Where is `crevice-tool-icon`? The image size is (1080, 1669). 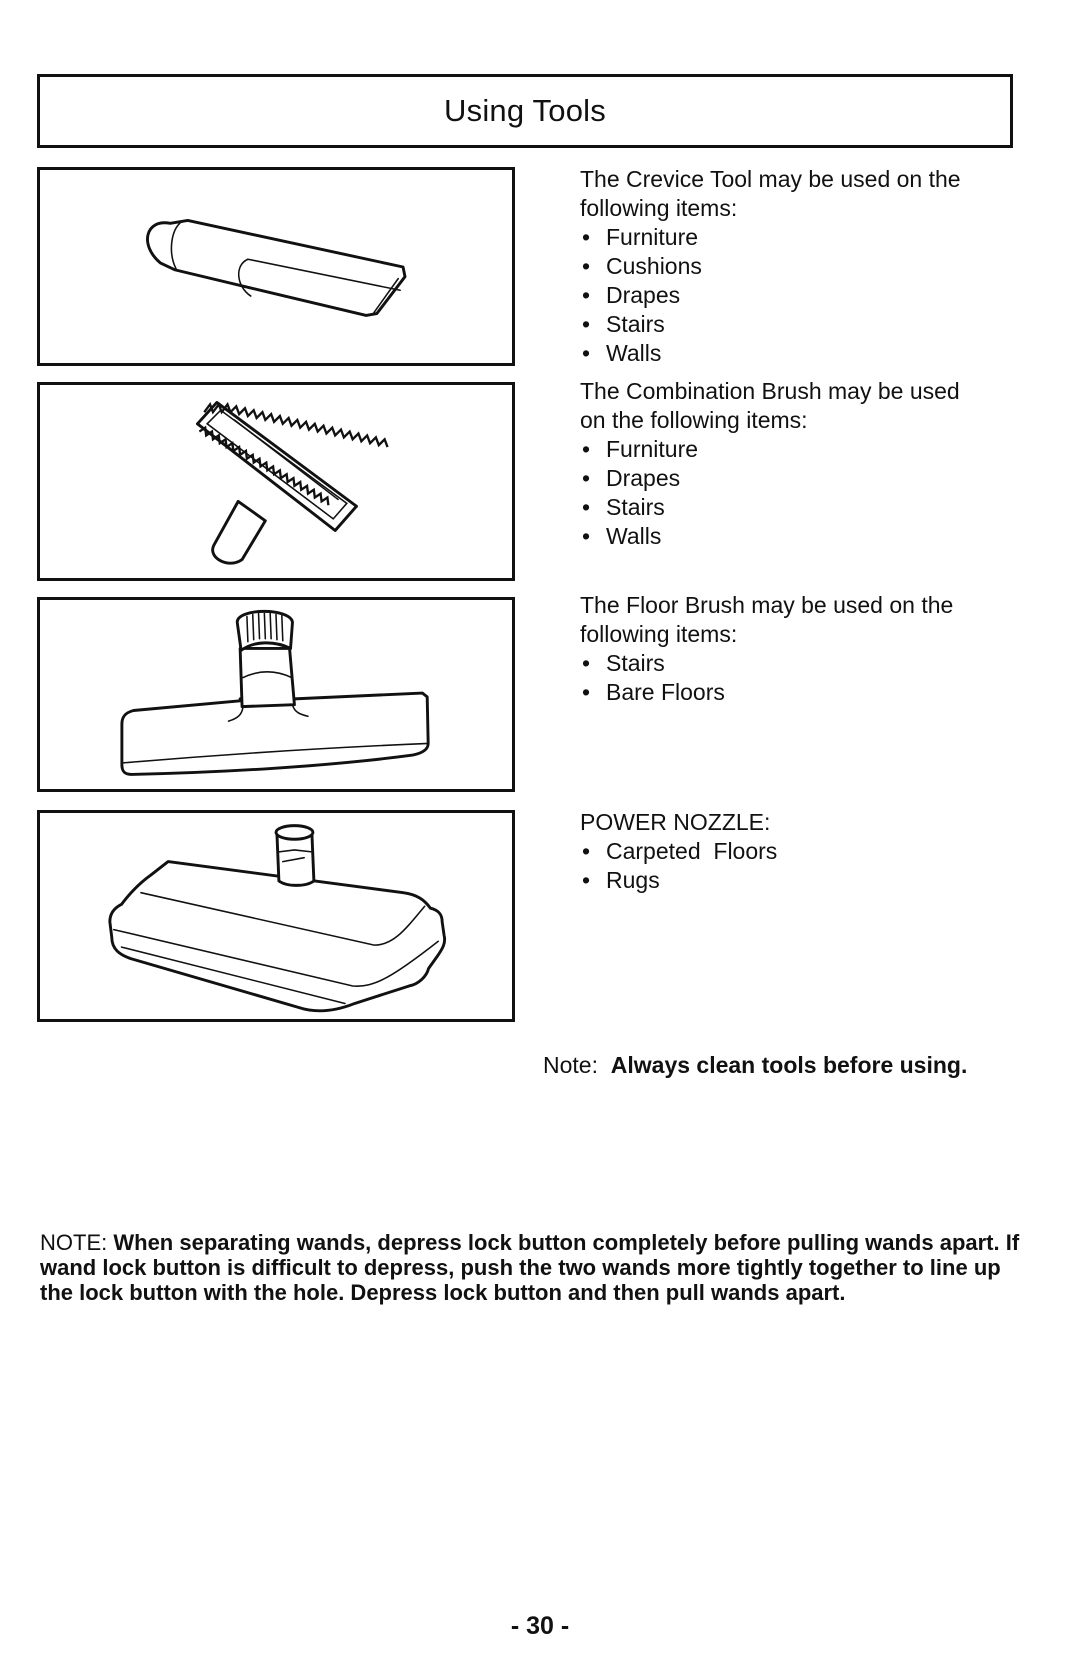
crevice-tool-icon is located at coordinates (276, 267).